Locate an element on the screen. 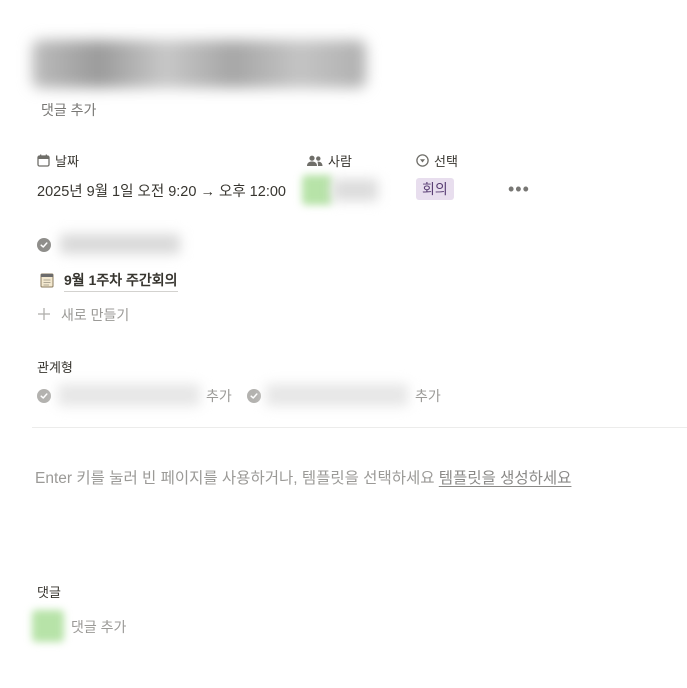  empty-page-hint-text: Enter 키를 눌러 빈 페이지를 사용하거나, 템플릿을 선택하세요 is located at coordinates (235, 478).